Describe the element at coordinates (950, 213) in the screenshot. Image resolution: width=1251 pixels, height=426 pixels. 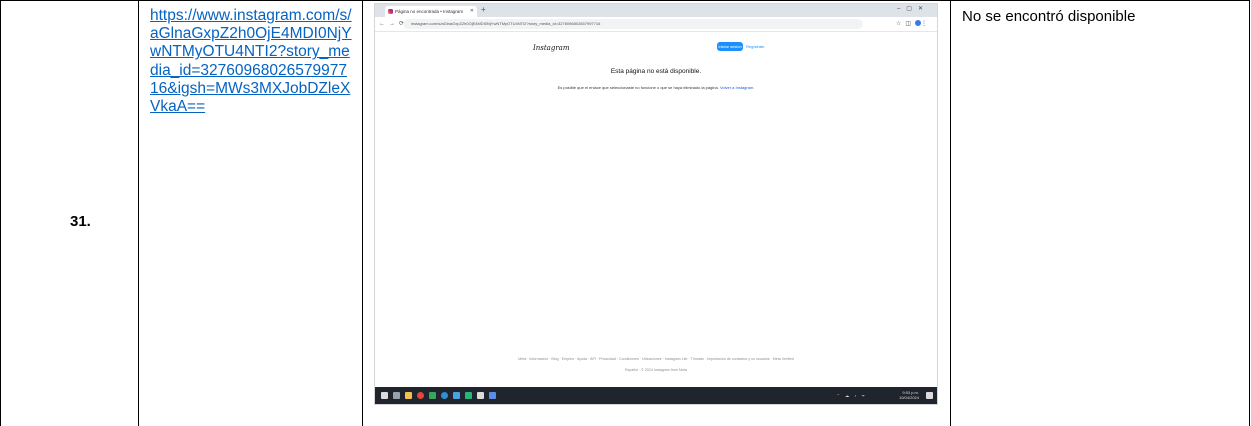
I see `table-border-col3` at that location.